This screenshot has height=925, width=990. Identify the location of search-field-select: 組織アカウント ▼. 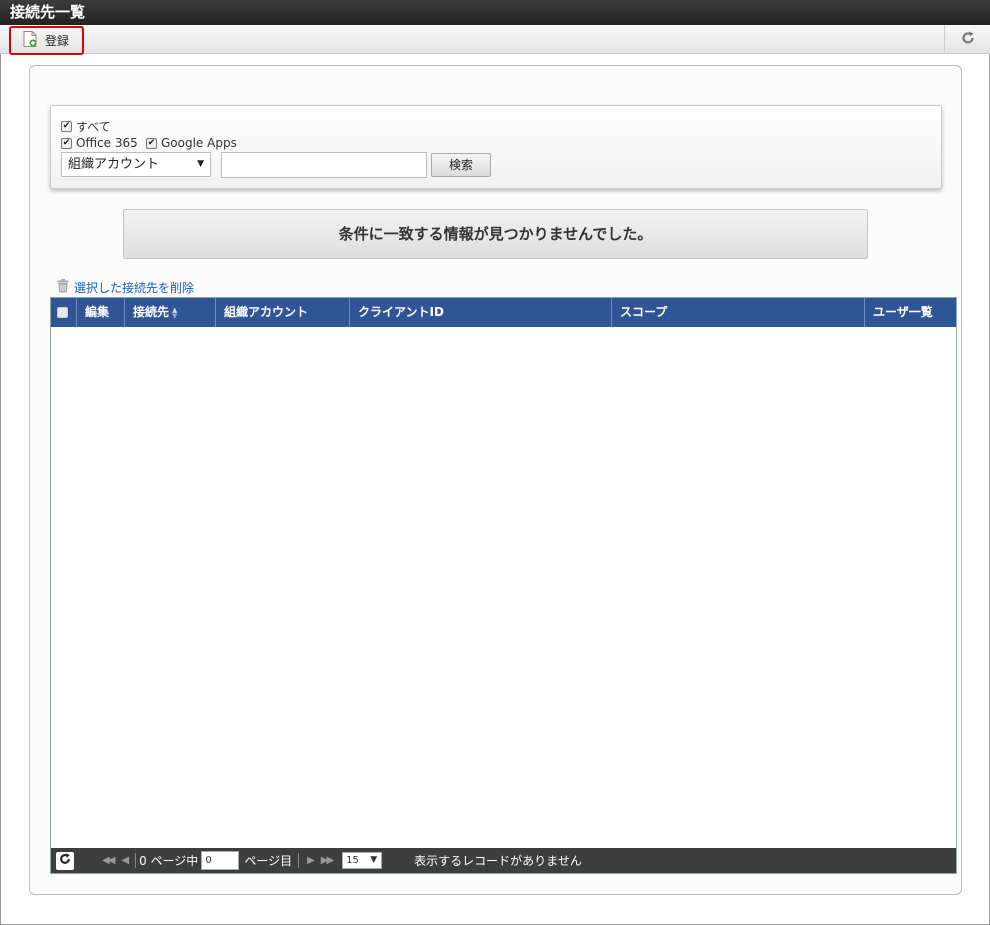
(136, 164).